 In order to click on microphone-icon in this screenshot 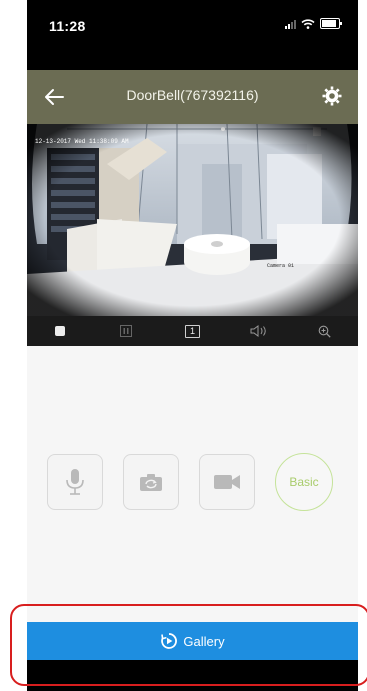, I will do `click(75, 482)`.